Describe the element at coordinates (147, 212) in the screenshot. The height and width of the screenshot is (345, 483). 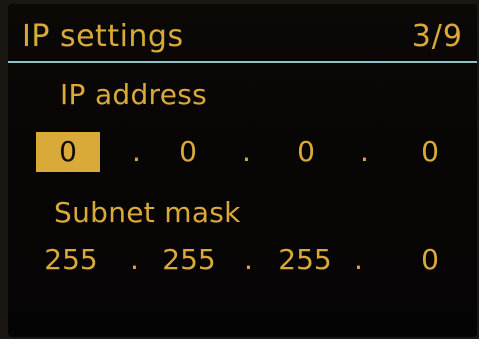
I see `subnet-mask-label: Subnet mask` at that location.